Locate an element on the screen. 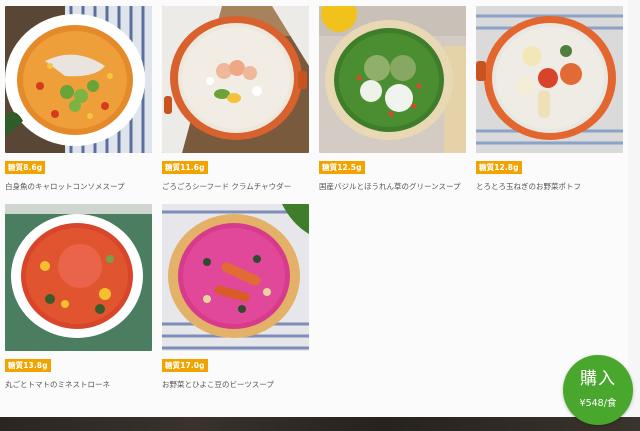  carb-badge: 糖質12.8g is located at coordinates (499, 167).